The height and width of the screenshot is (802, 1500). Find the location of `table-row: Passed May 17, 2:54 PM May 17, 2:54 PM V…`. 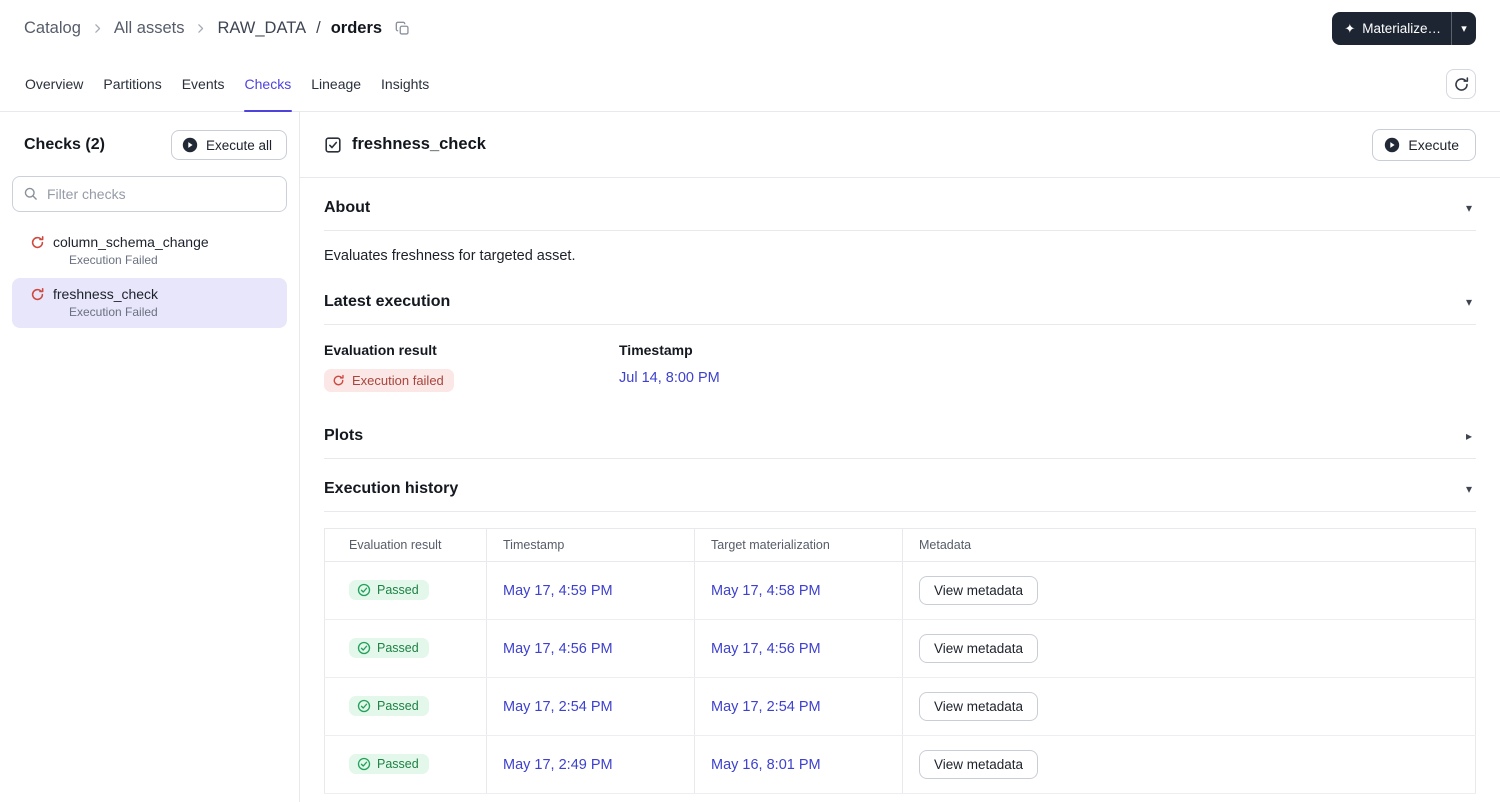

table-row: Passed May 17, 2:54 PM May 17, 2:54 PM V… is located at coordinates (900, 706).